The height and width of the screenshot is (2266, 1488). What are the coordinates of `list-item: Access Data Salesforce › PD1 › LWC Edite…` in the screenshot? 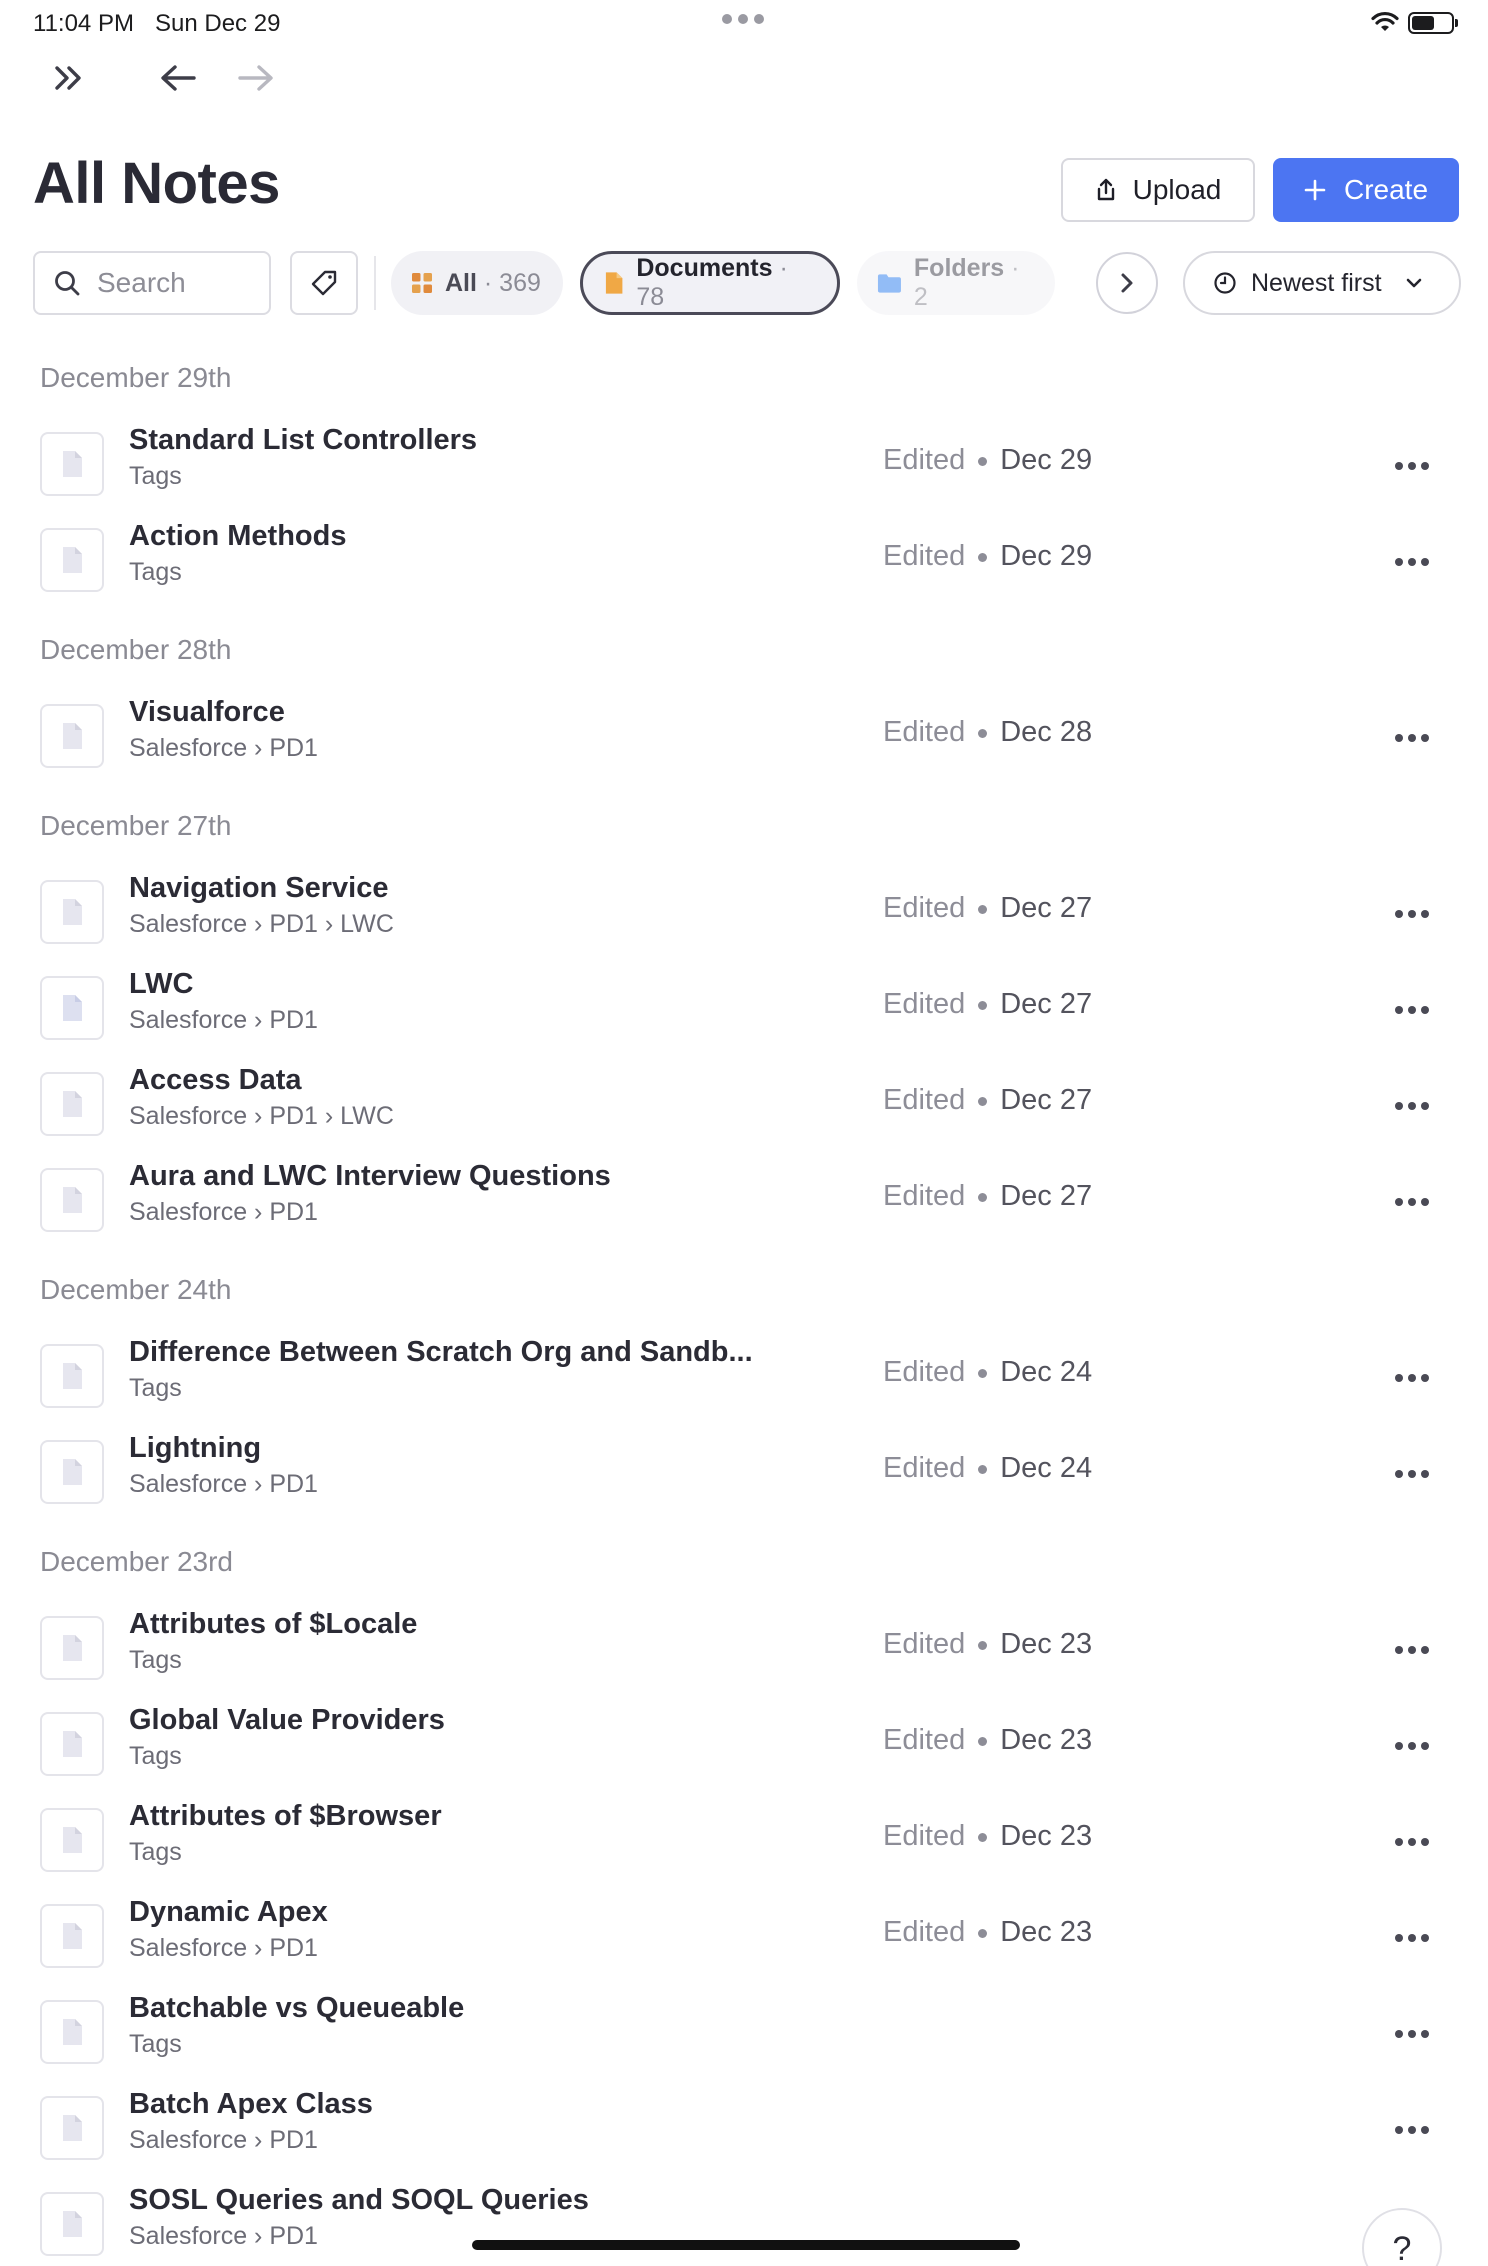 It's located at (744, 1108).